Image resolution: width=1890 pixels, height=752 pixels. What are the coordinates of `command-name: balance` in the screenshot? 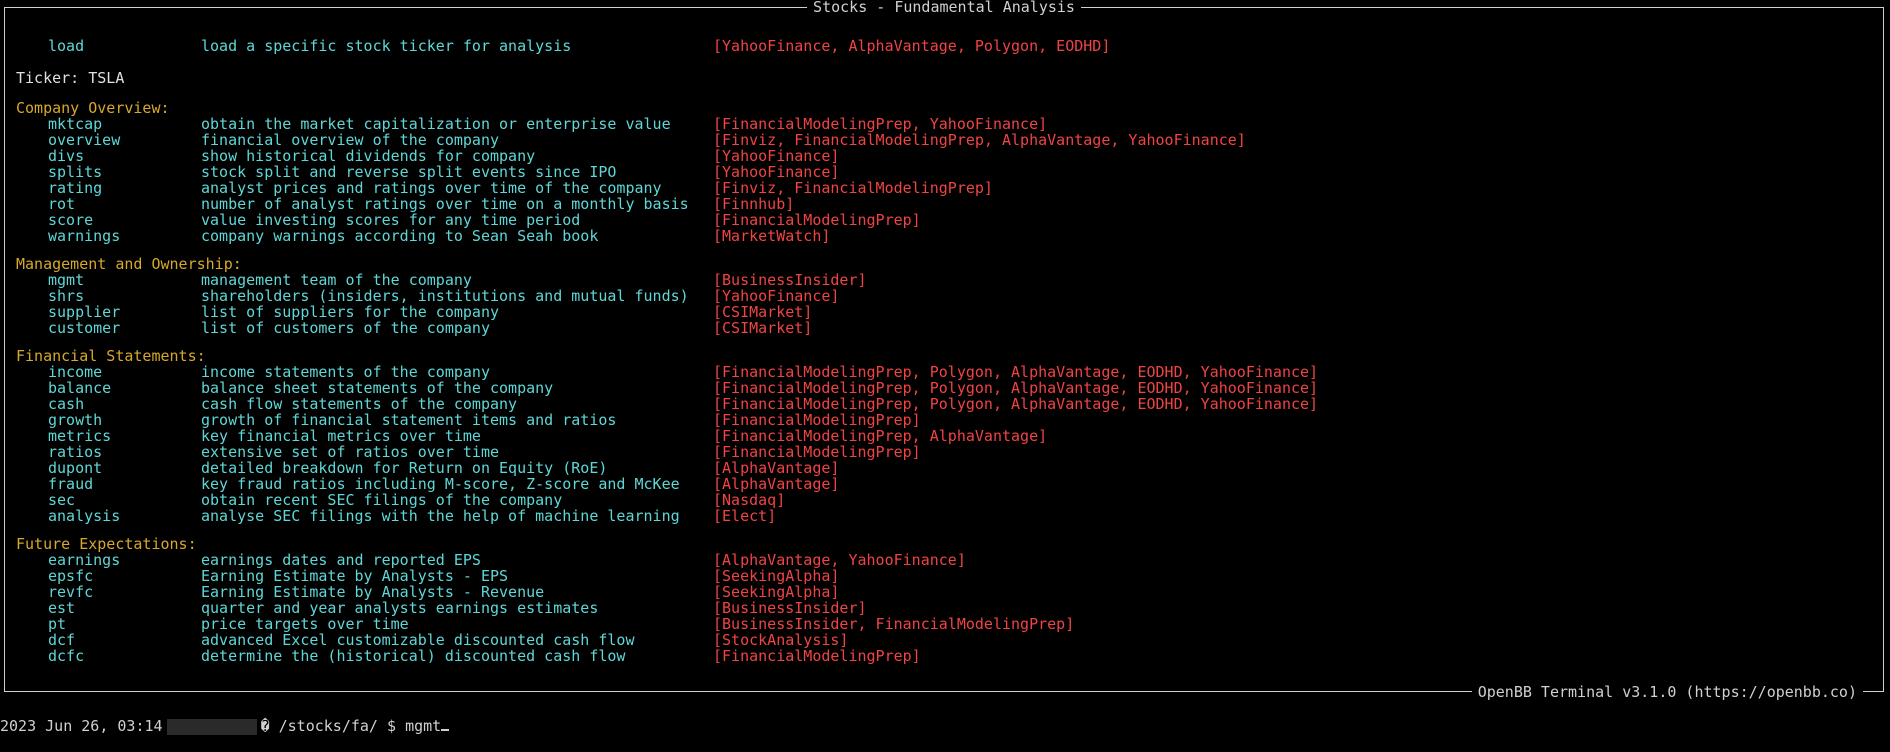 It's located at (79, 388).